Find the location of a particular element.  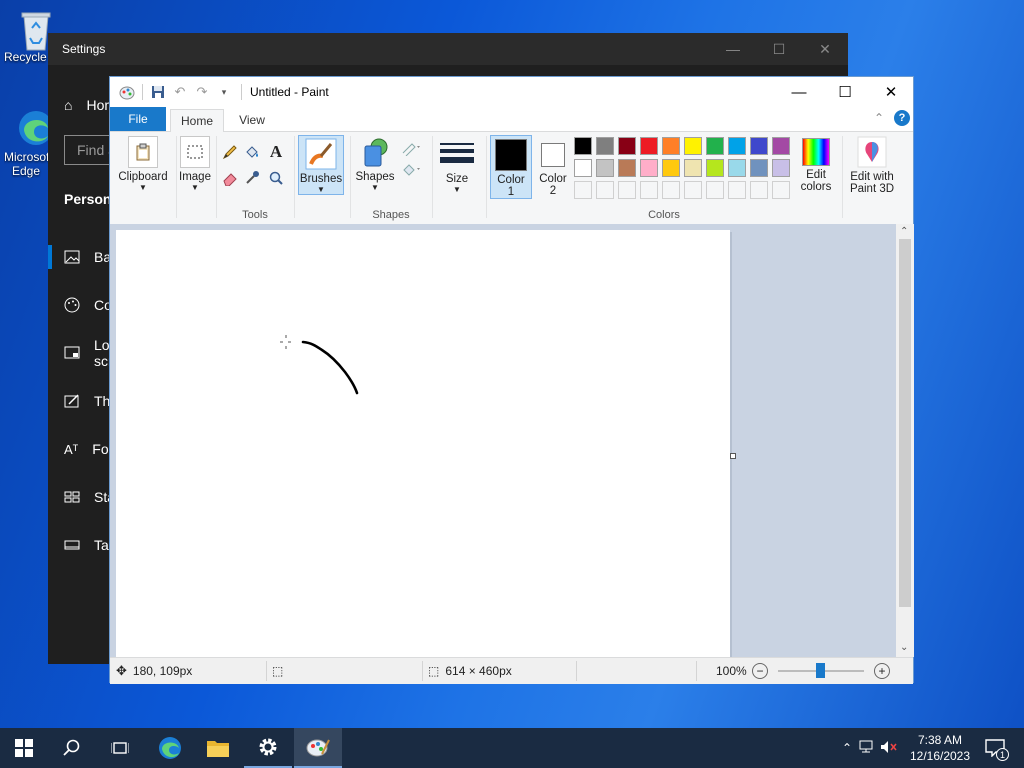

taskbar-paint is located at coordinates (318, 748).